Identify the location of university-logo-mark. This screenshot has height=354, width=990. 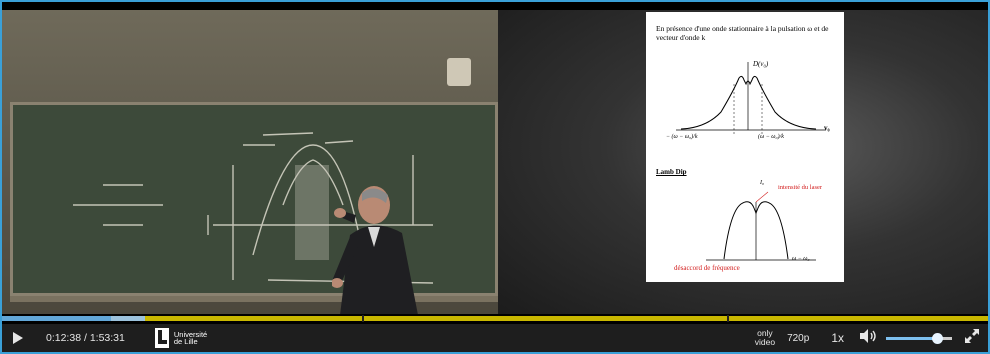
(161, 338).